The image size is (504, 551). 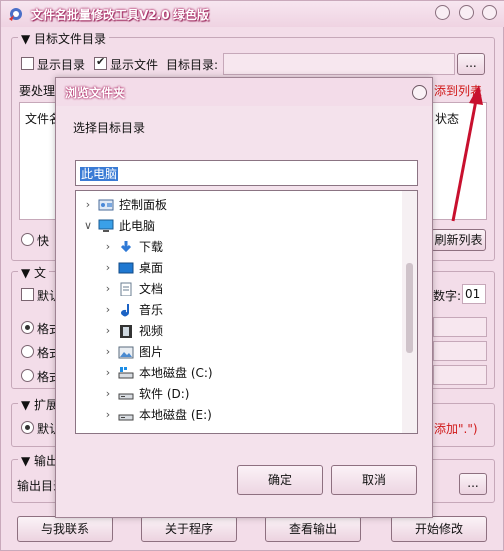 I want to click on tree-scrollbar, so click(x=409, y=312).